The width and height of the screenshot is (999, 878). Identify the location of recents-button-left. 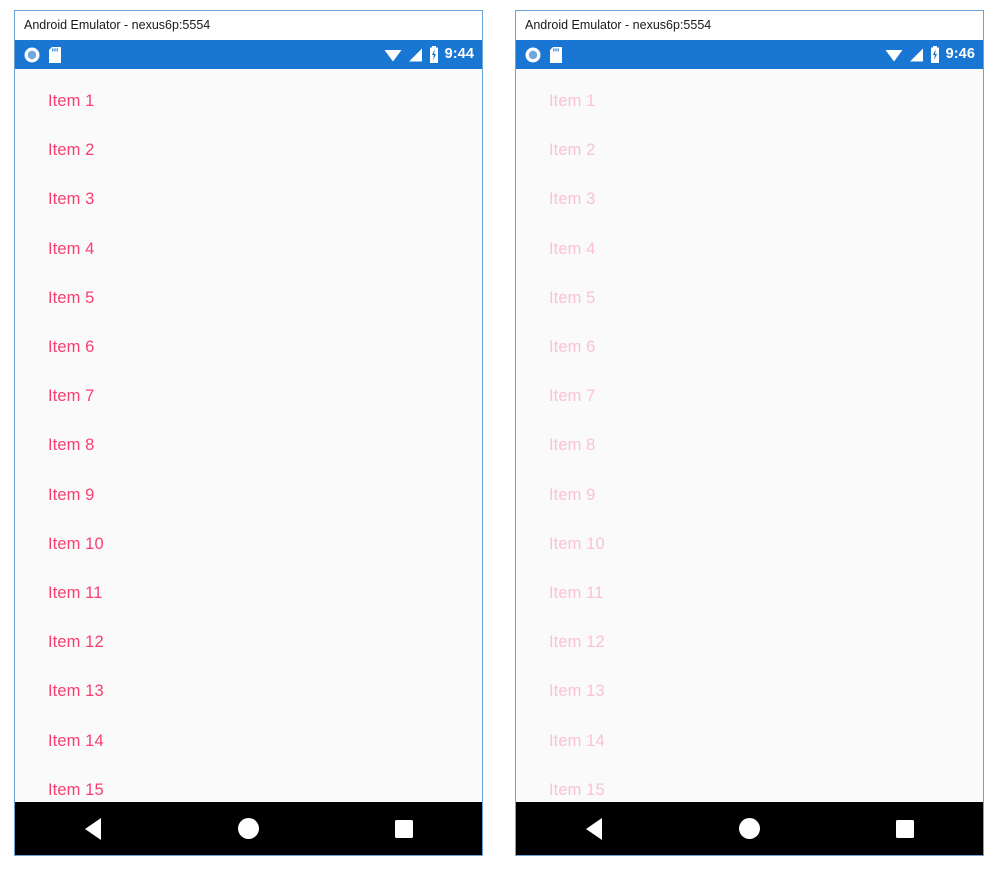
(404, 828).